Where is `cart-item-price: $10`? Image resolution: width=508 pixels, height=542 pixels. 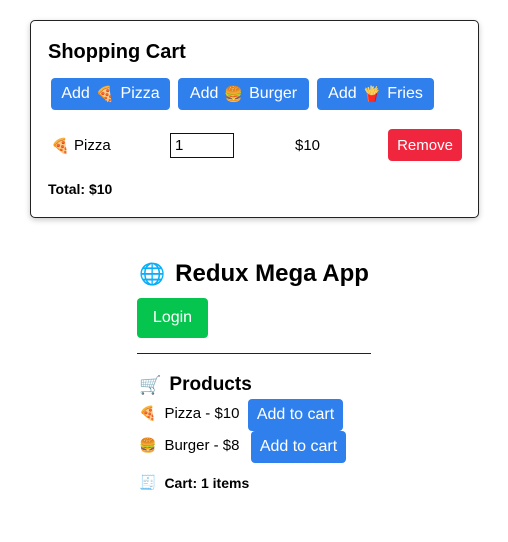
cart-item-price: $10 is located at coordinates (308, 145).